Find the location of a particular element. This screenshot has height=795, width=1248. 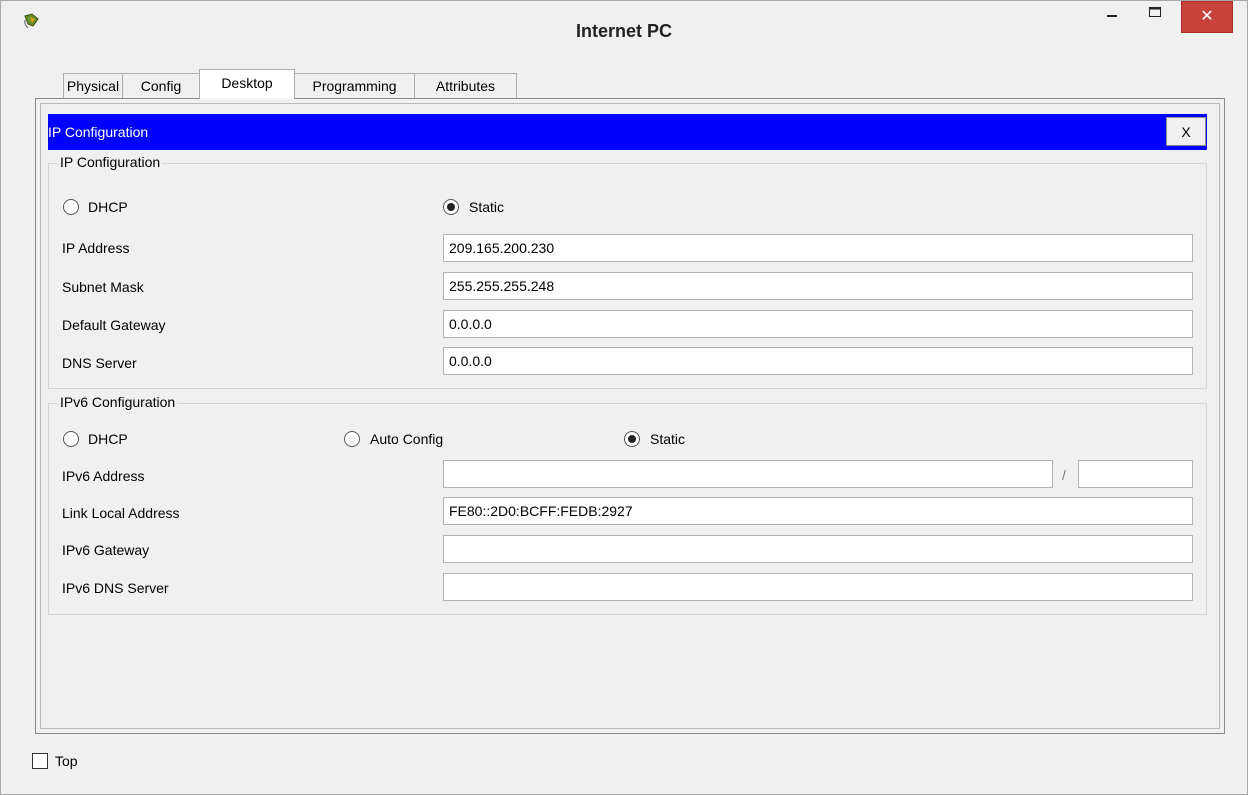

top-label: Top is located at coordinates (66, 761).